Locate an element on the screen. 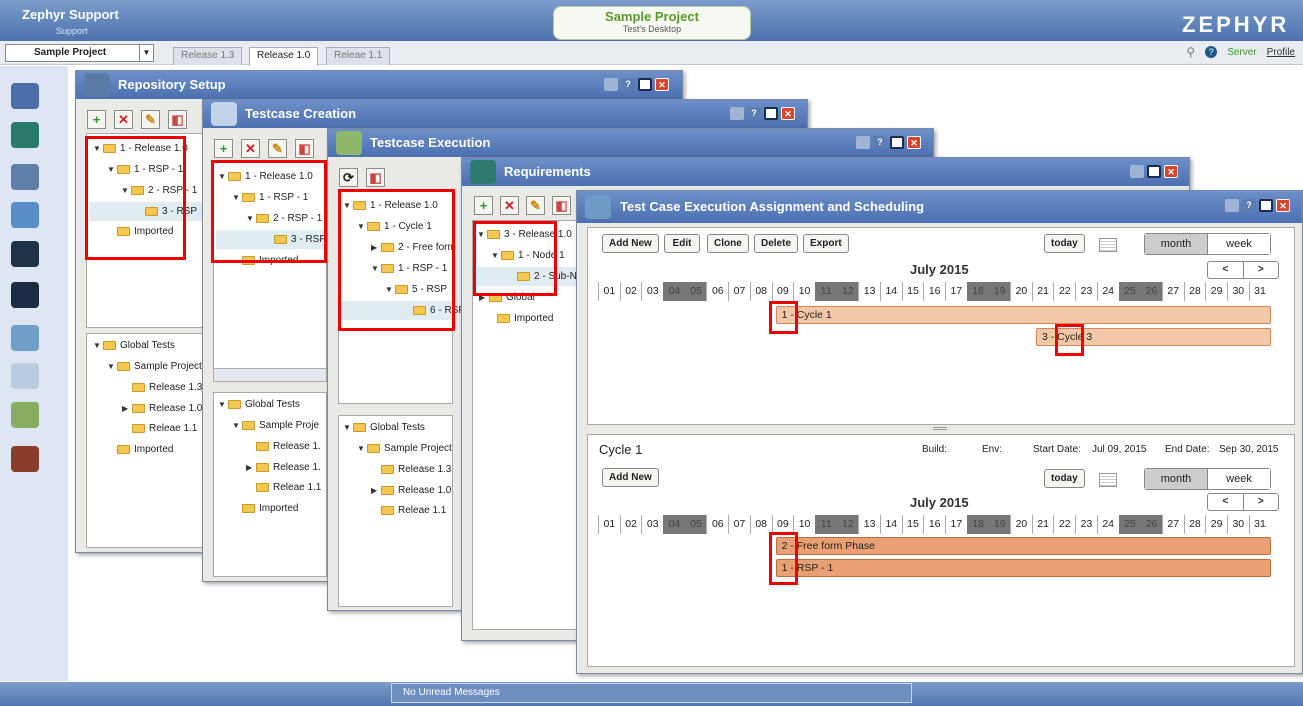 This screenshot has height=706, width=1303. testcase-execution-icon is located at coordinates (25, 415).